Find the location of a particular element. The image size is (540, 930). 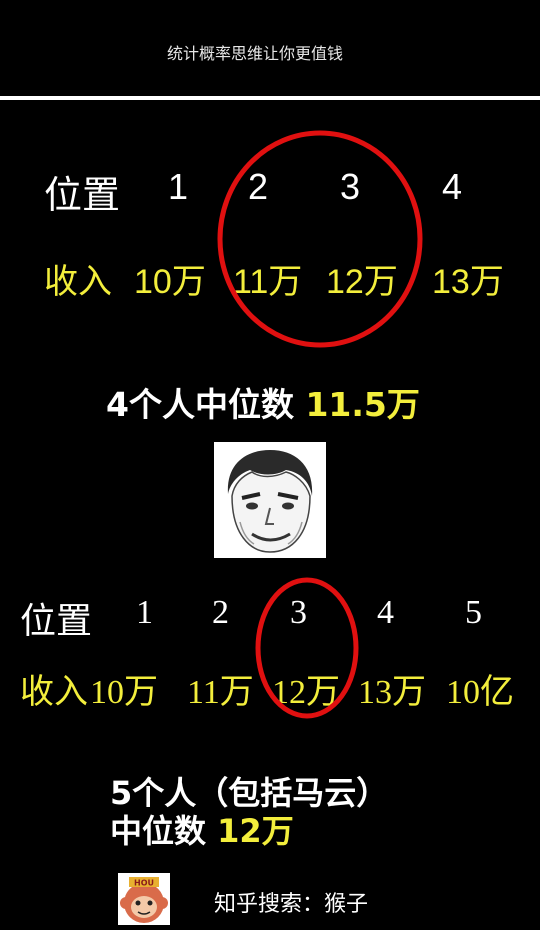

footer-search-text: 知乎搜索：猴子 is located at coordinates (291, 904).